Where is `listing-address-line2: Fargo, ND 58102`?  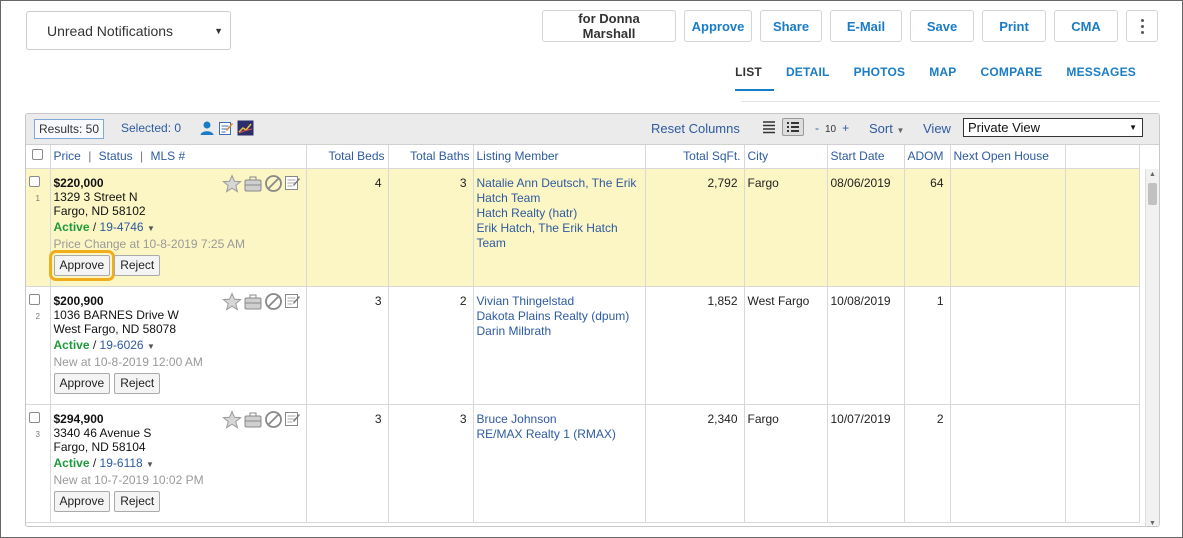 listing-address-line2: Fargo, ND 58102 is located at coordinates (99, 210).